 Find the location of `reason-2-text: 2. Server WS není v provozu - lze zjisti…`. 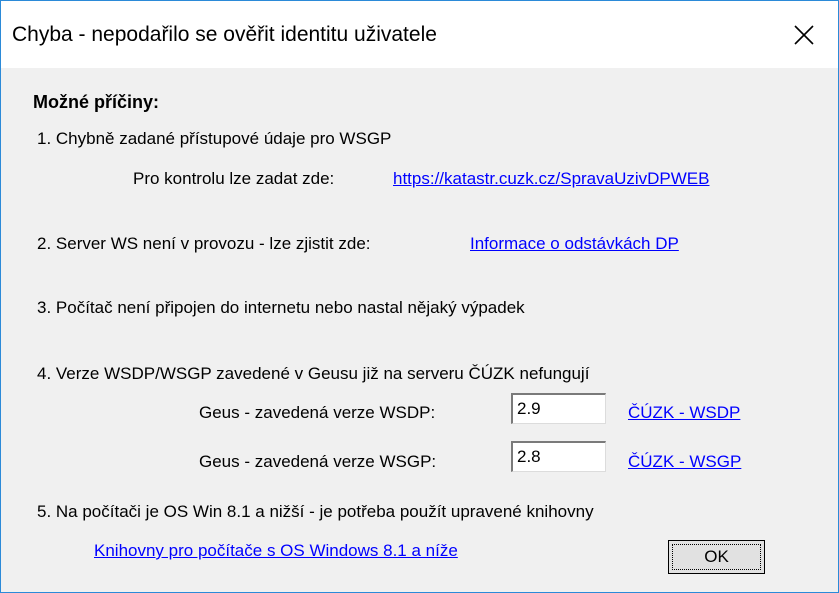

reason-2-text: 2. Server WS není v provozu - lze zjisti… is located at coordinates (204, 243).